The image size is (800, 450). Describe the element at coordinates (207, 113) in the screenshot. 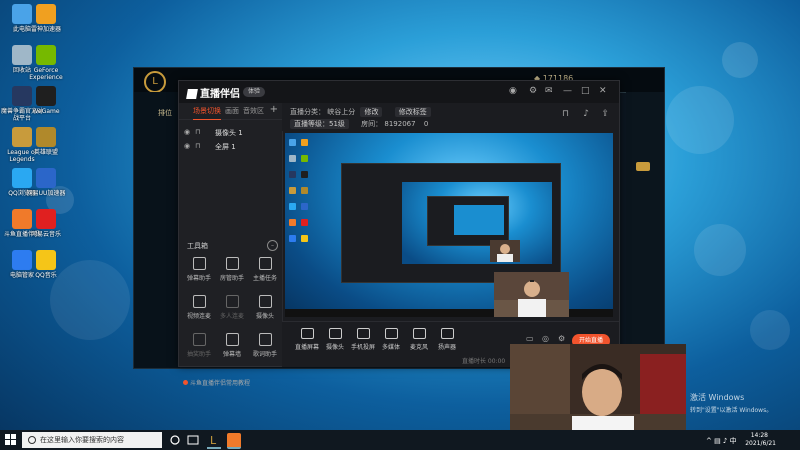

I see `tab-scenes: 场景切换` at that location.